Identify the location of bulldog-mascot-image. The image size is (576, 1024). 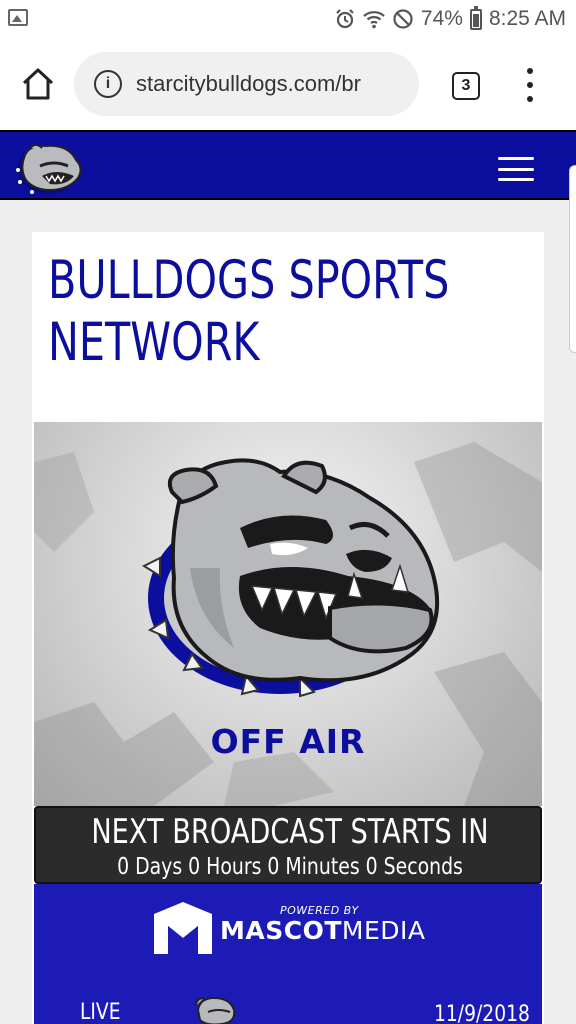
(290, 578).